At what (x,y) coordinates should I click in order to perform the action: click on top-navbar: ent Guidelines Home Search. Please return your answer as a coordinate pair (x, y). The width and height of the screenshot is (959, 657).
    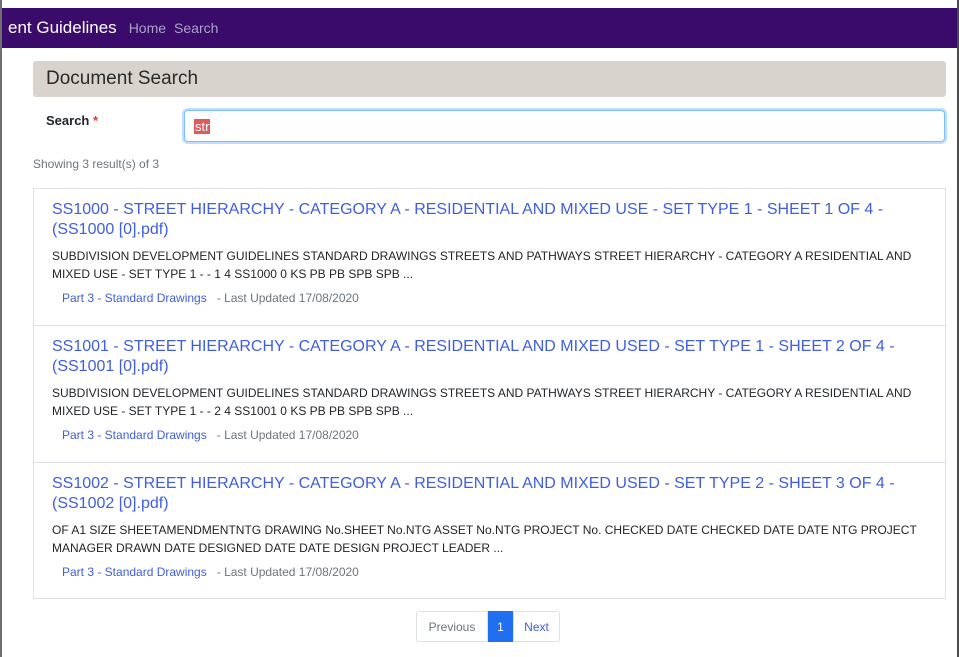
    Looking at the image, I should click on (479, 28).